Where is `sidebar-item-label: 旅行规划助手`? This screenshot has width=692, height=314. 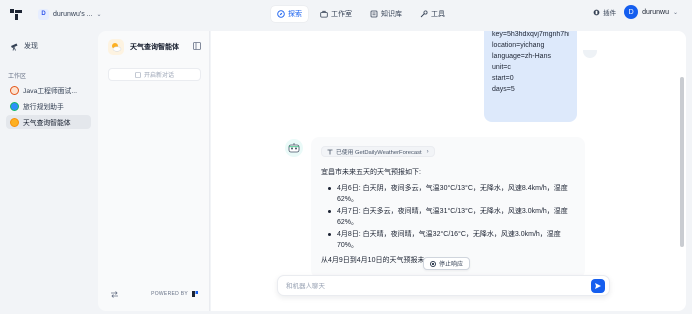 sidebar-item-label: 旅行规划助手 is located at coordinates (43, 107).